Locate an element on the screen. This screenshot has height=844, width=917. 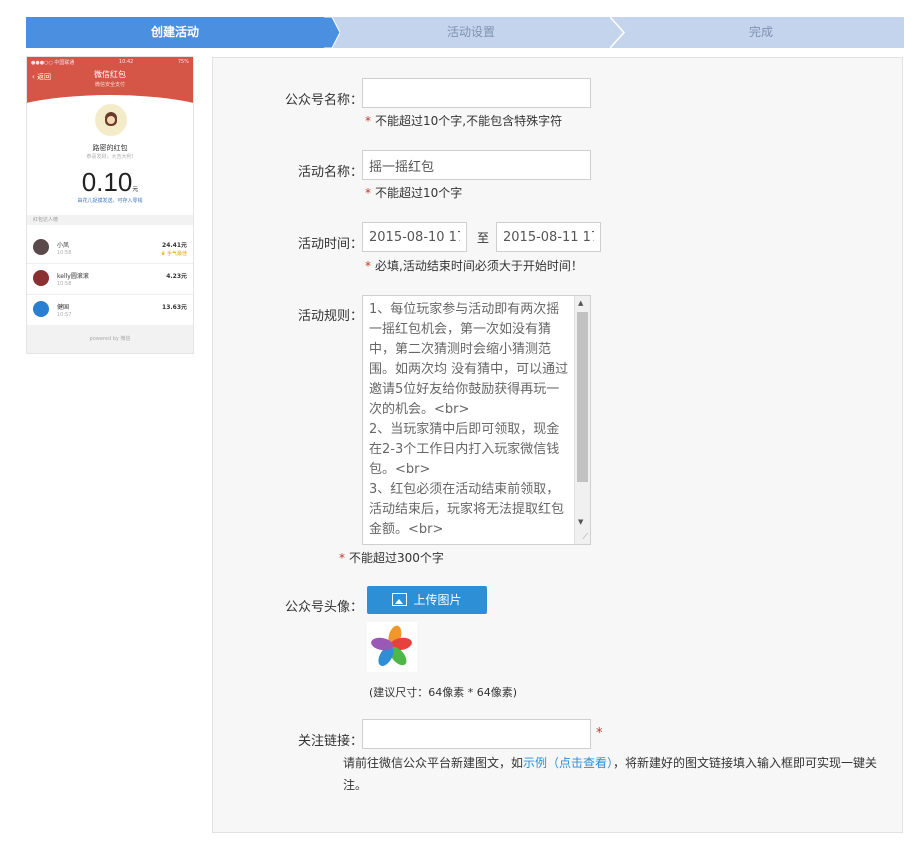
preview-wish: 恭喜发财，大吉大利! is located at coordinates (110, 157).